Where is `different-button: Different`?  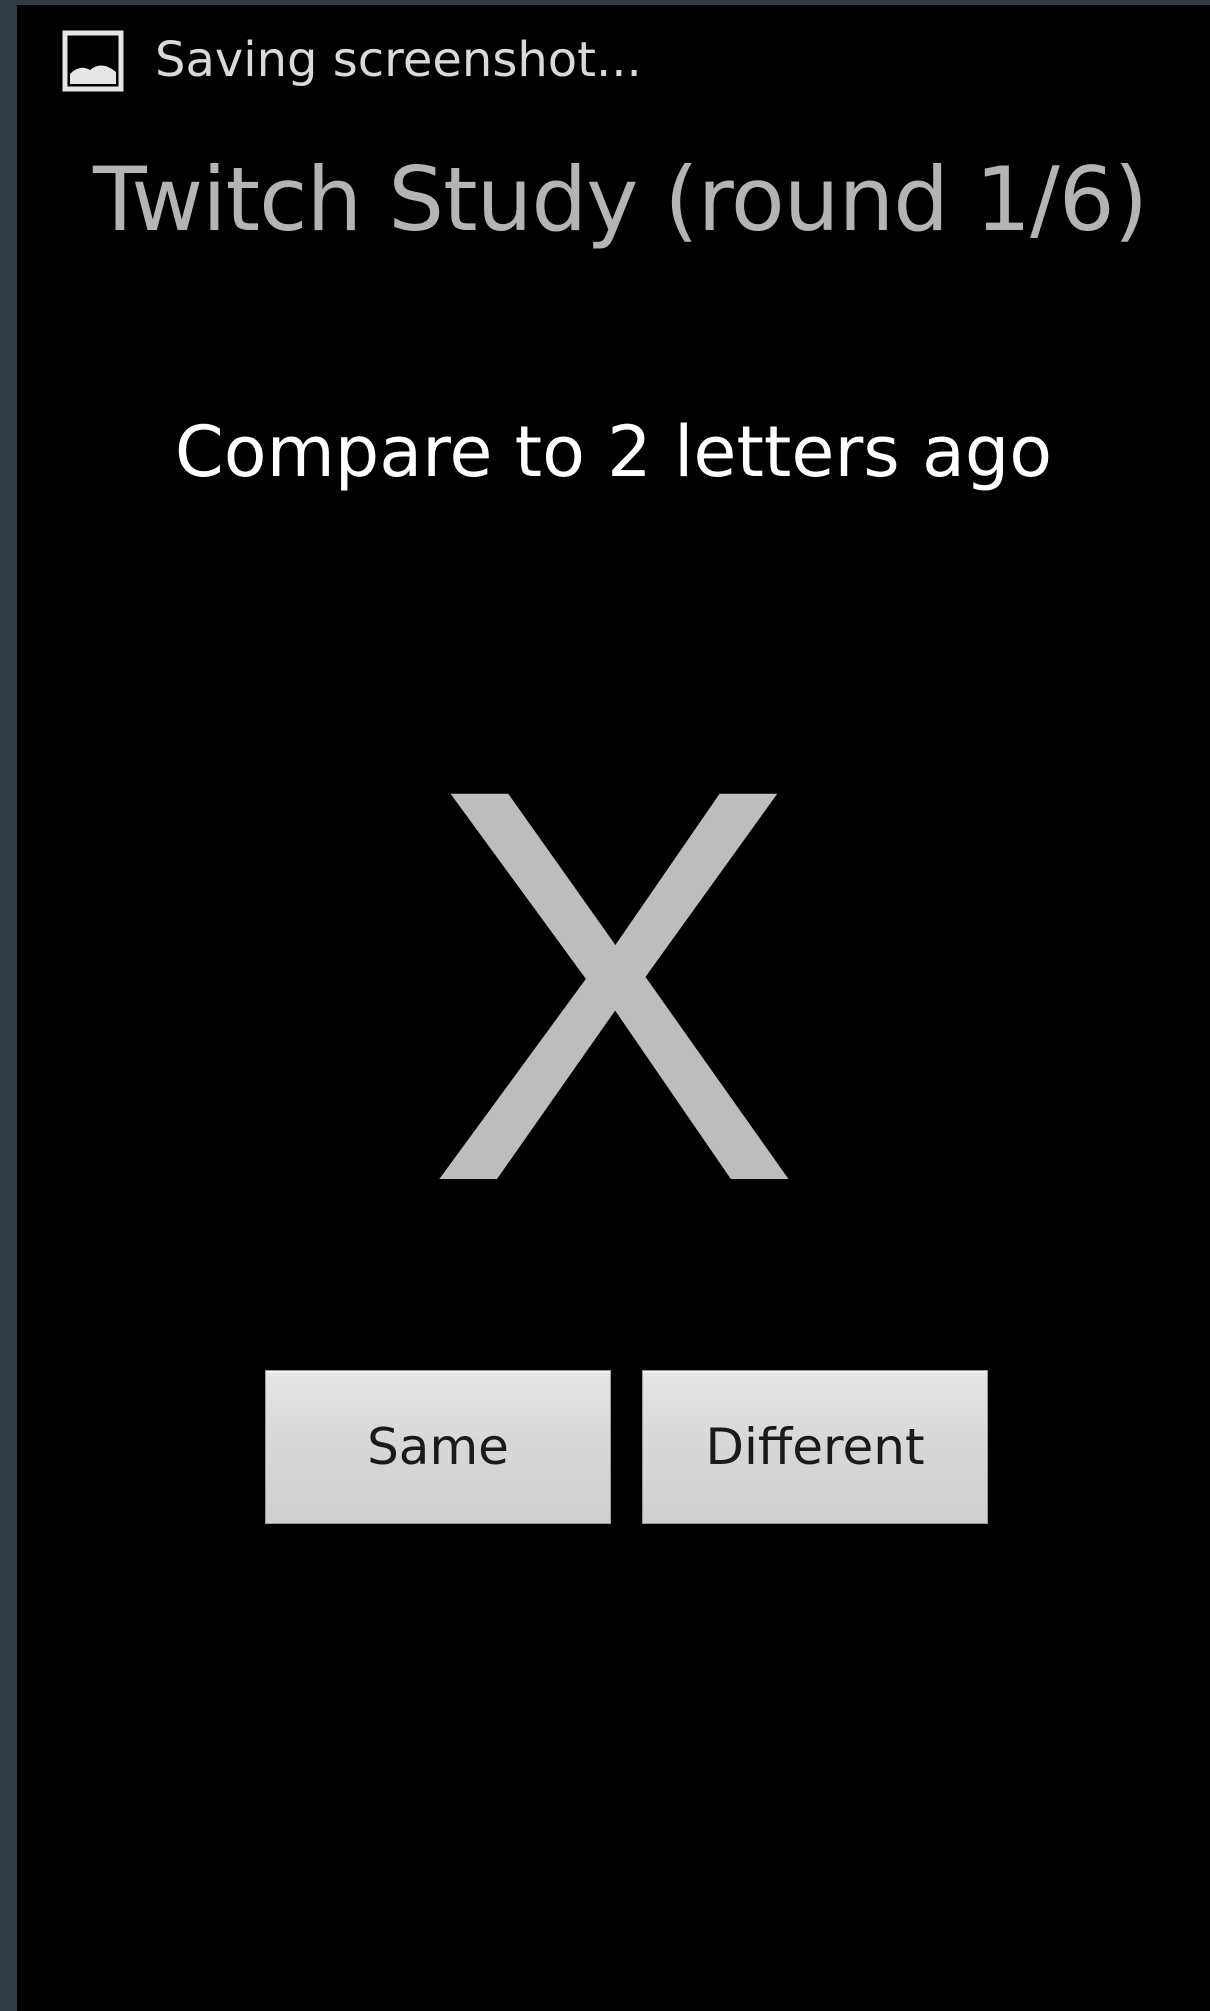 different-button: Different is located at coordinates (815, 1447).